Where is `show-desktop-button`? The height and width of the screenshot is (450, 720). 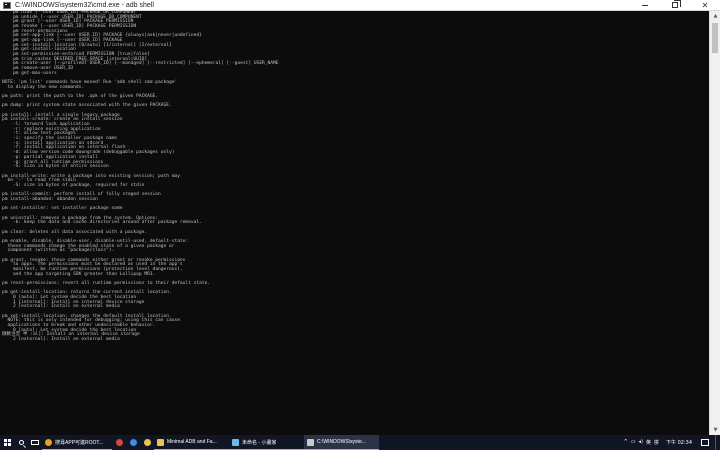
show-desktop-button is located at coordinates (716, 442).